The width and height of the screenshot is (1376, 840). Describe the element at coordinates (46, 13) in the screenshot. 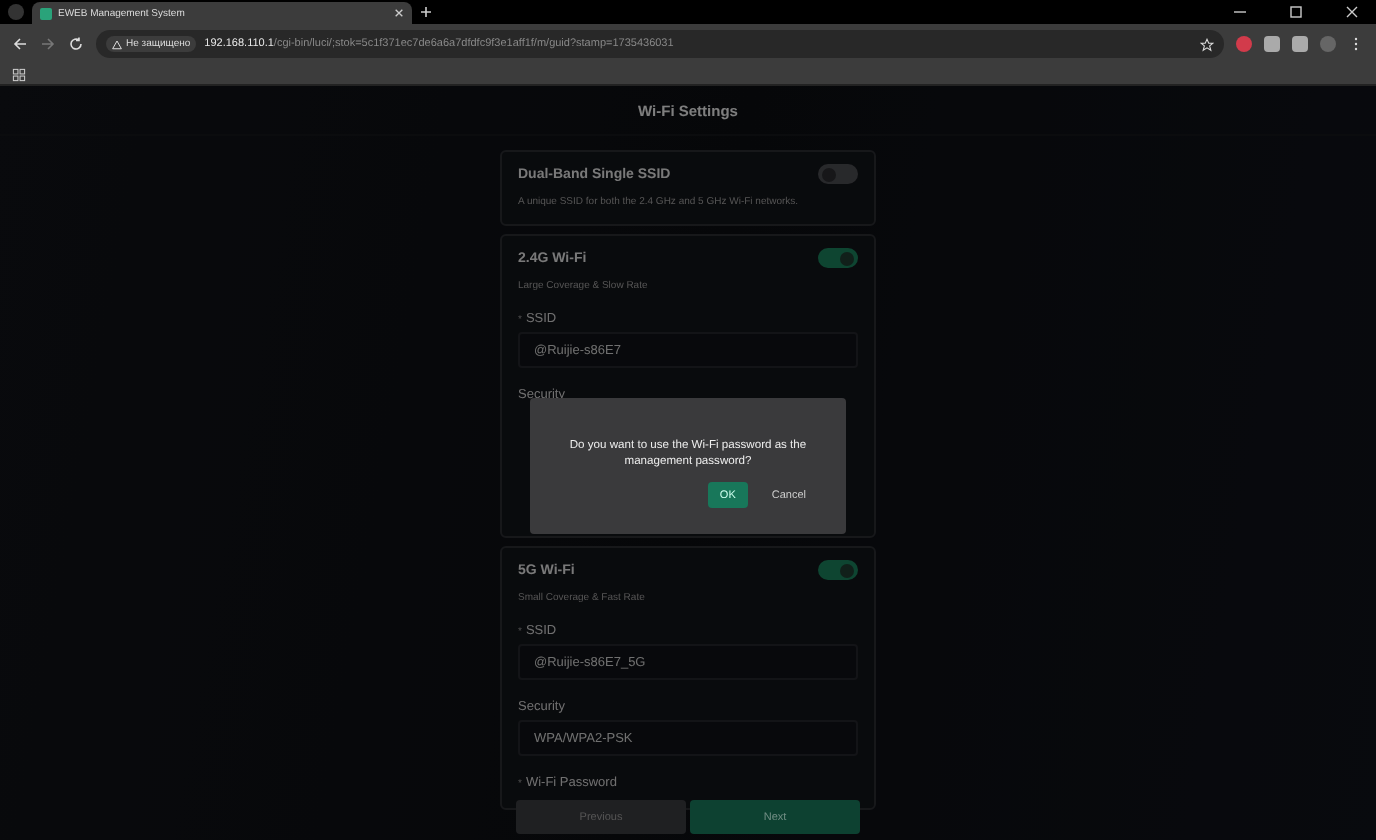

I see `site-favicon-icon` at that location.